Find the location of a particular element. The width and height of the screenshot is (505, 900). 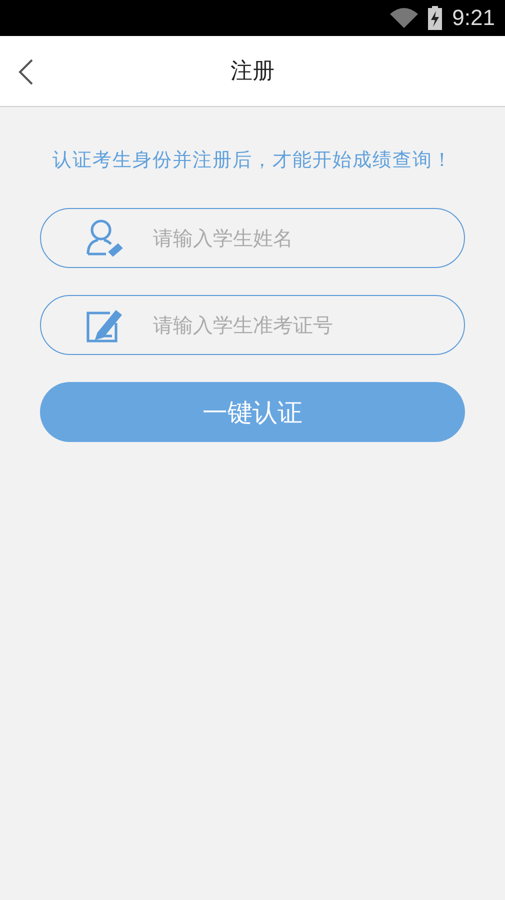

page-title: 注册 is located at coordinates (252, 72).